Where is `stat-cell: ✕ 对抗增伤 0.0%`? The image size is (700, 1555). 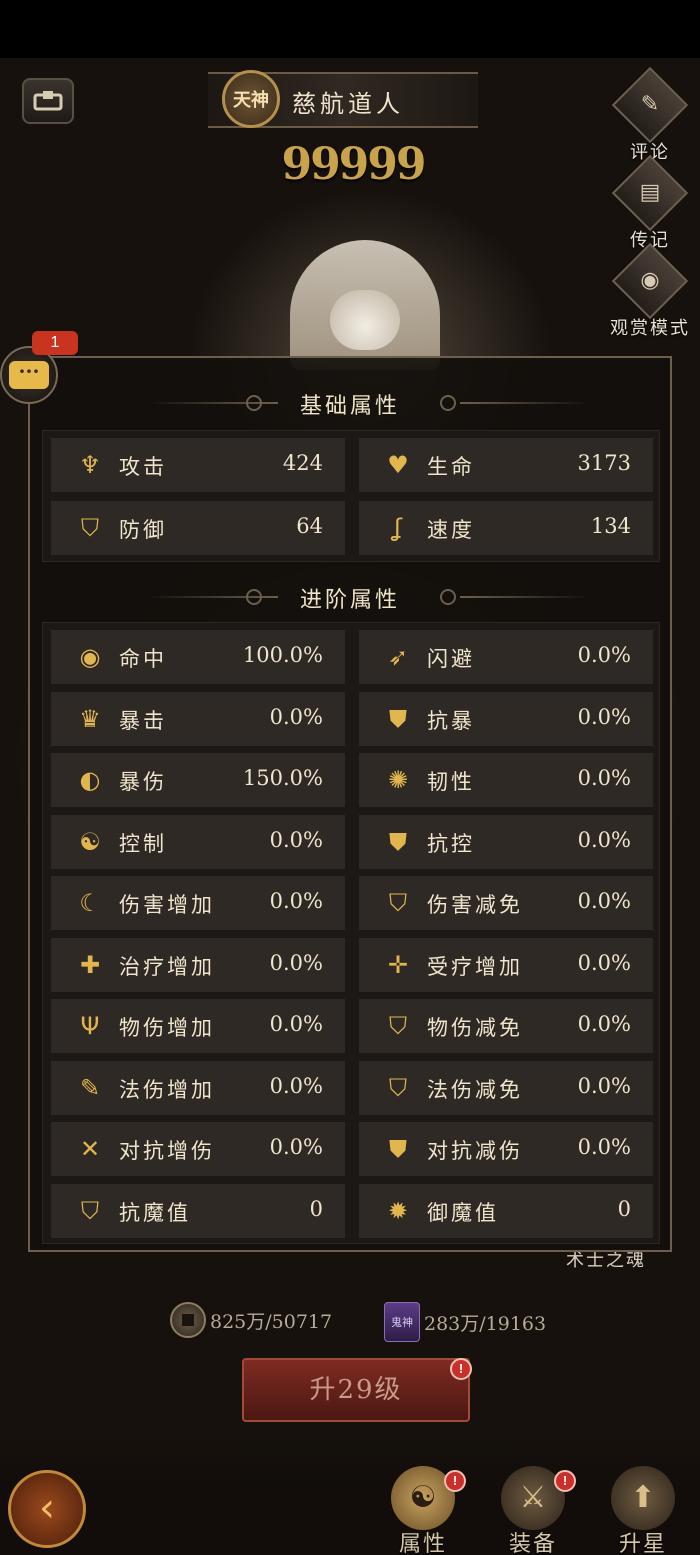
stat-cell: ✕ 对抗增伤 0.0% is located at coordinates (198, 1149).